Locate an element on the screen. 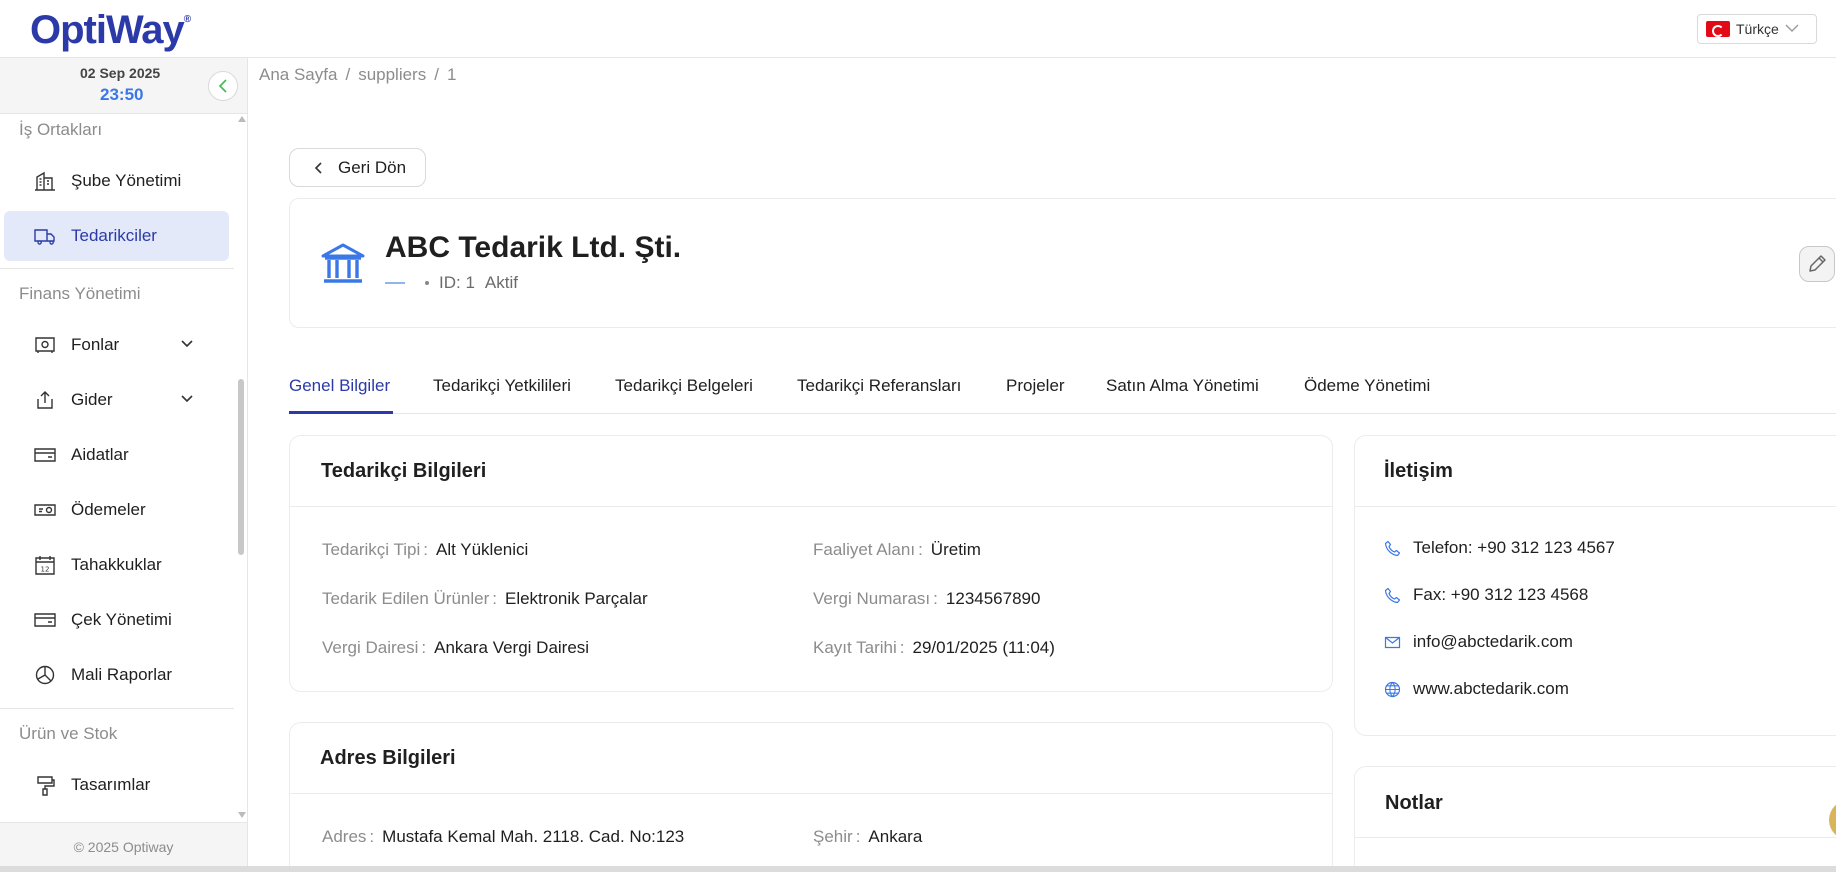  sidebar-item-expense: Gider is located at coordinates (116, 400).